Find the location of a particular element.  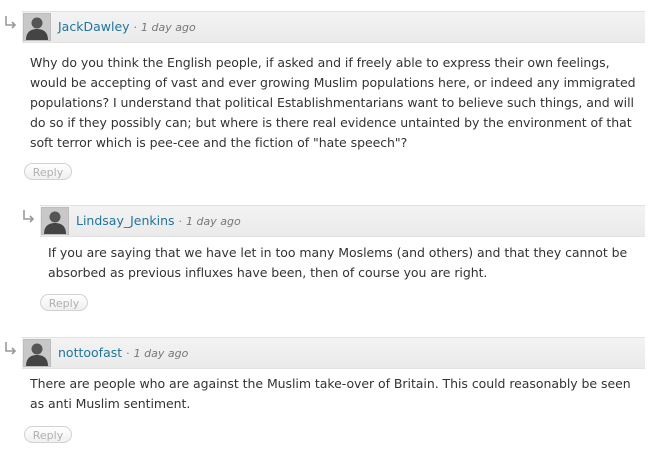

author-link: JackDawley is located at coordinates (94, 26).